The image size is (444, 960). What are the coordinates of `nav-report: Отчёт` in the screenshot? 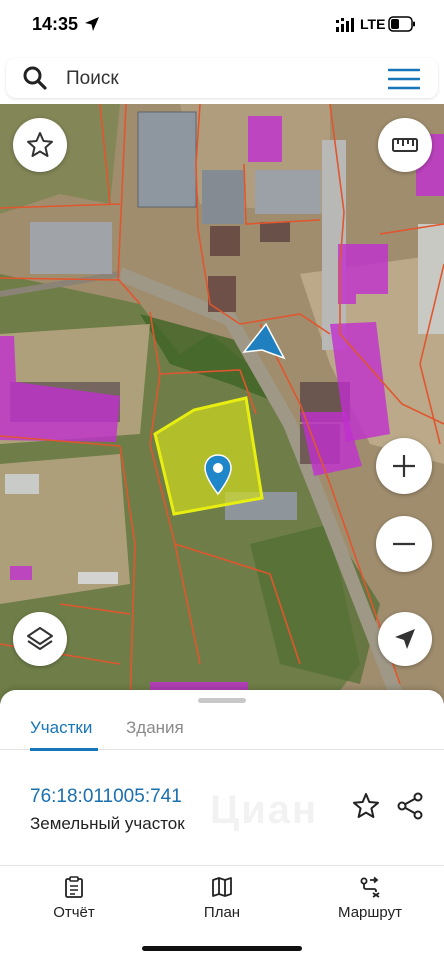 It's located at (74, 899).